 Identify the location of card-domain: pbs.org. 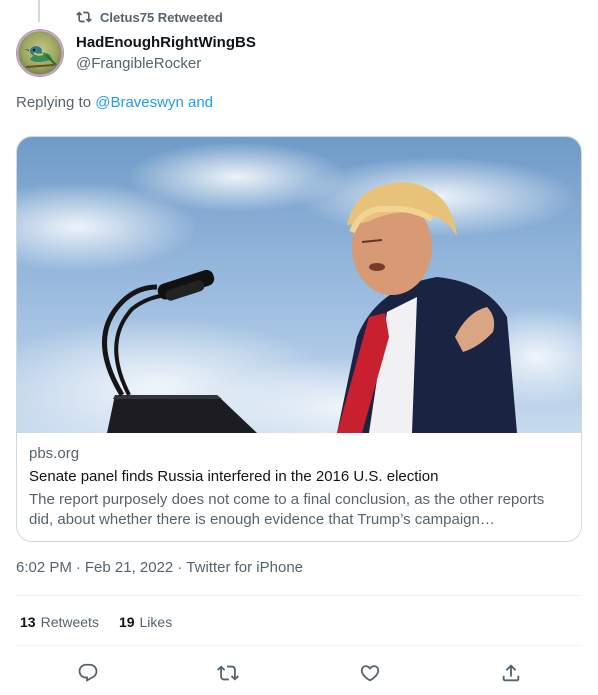
(54, 453).